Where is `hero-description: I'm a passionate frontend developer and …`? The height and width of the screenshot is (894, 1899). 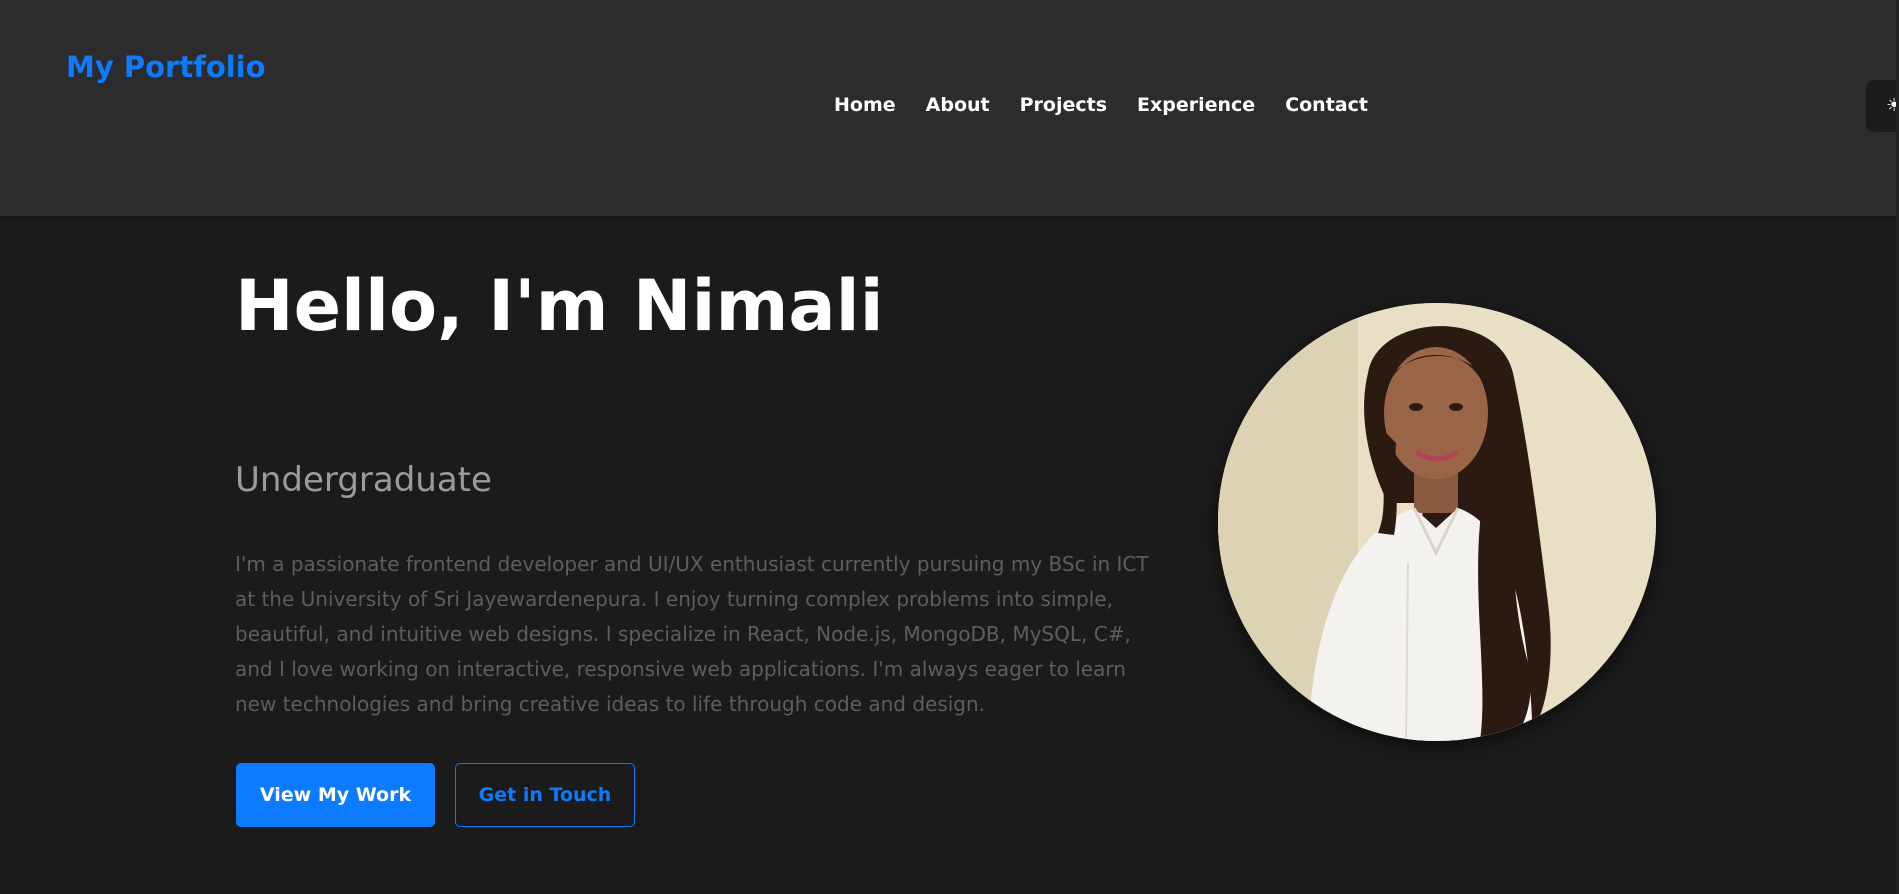
hero-description: I'm a passionate frontend developer and … is located at coordinates (692, 634).